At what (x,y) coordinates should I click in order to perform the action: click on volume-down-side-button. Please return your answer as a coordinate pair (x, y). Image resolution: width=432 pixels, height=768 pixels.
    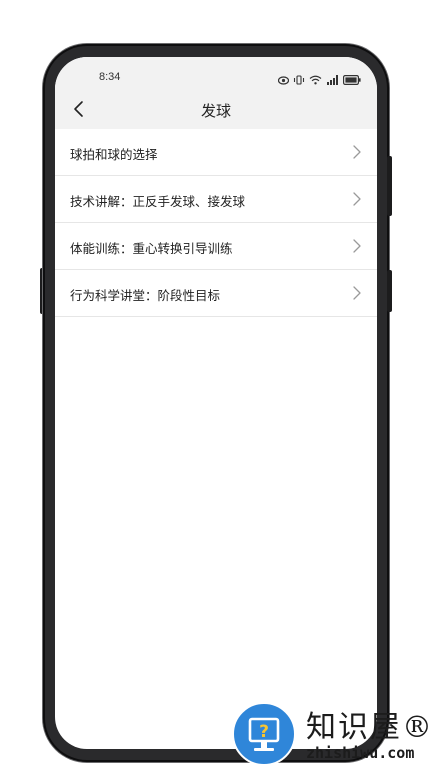
    Looking at the image, I should click on (389, 291).